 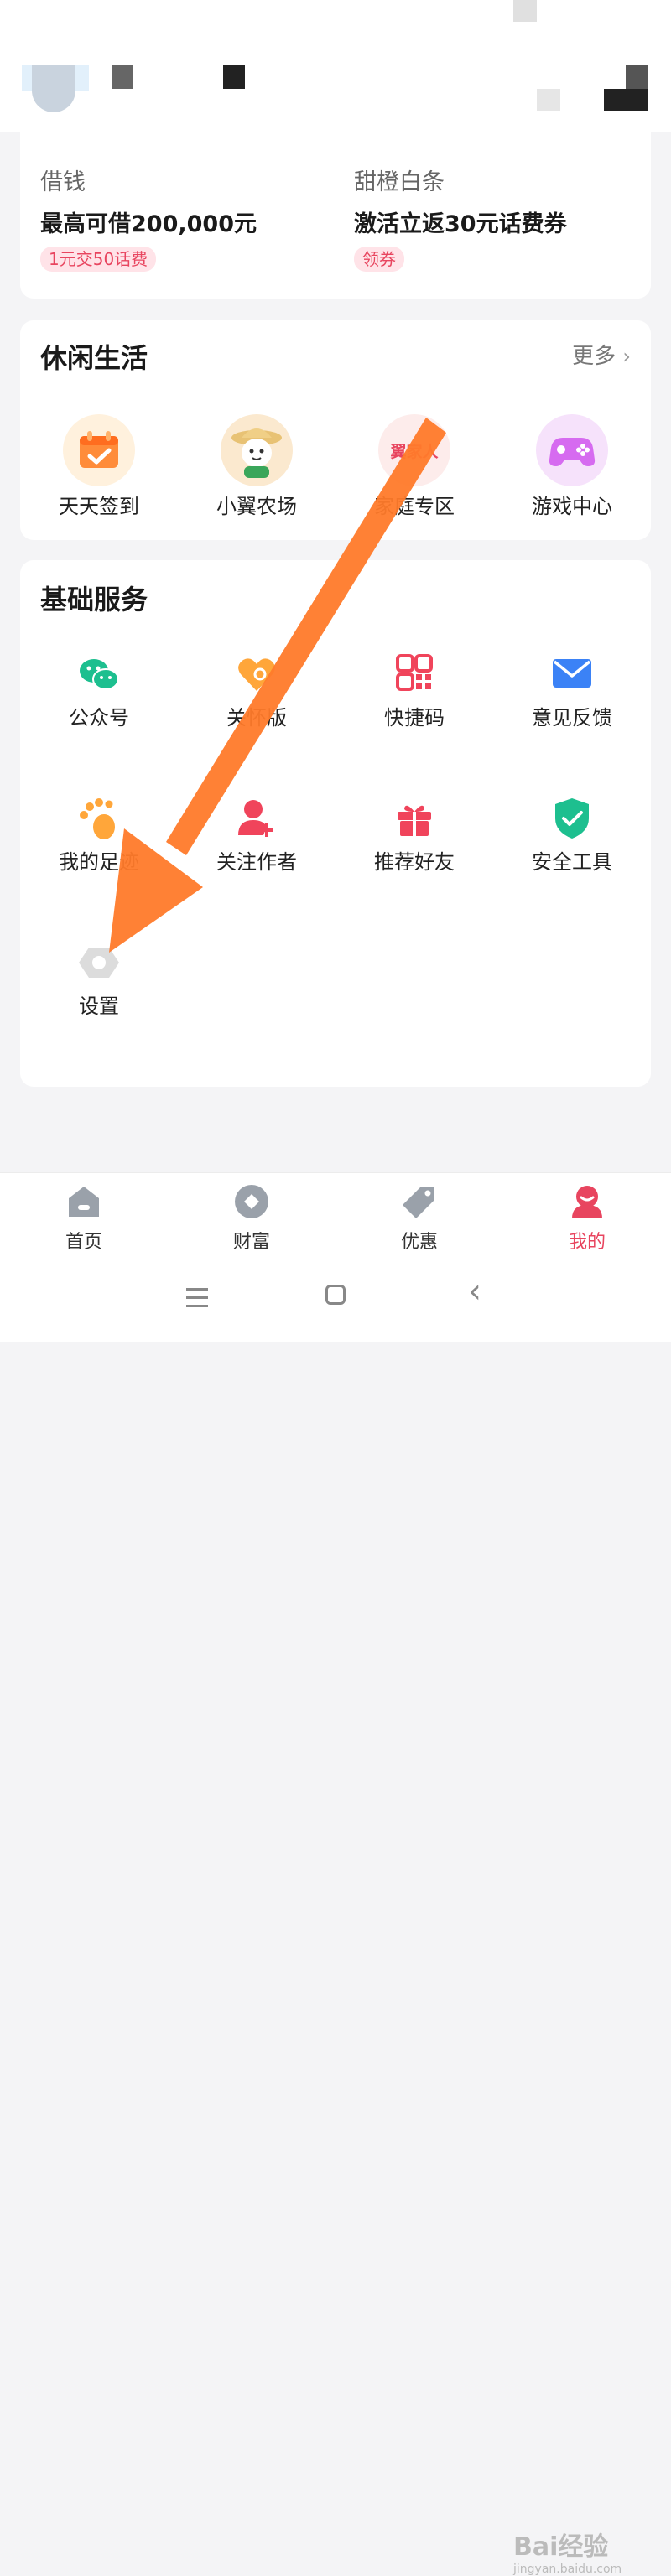 What do you see at coordinates (414, 862) in the screenshot?
I see `service-label: 推荐好友` at bounding box center [414, 862].